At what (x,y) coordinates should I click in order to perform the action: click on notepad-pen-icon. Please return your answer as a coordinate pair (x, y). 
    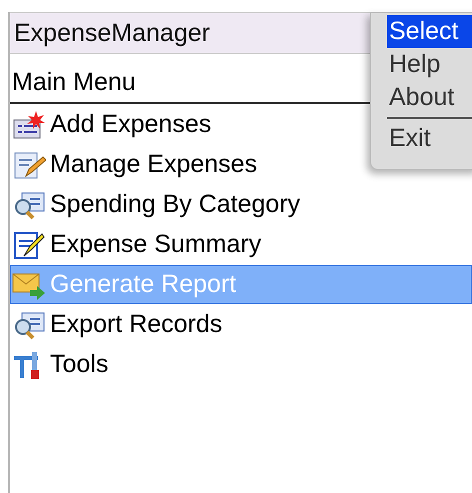
    Looking at the image, I should click on (29, 245).